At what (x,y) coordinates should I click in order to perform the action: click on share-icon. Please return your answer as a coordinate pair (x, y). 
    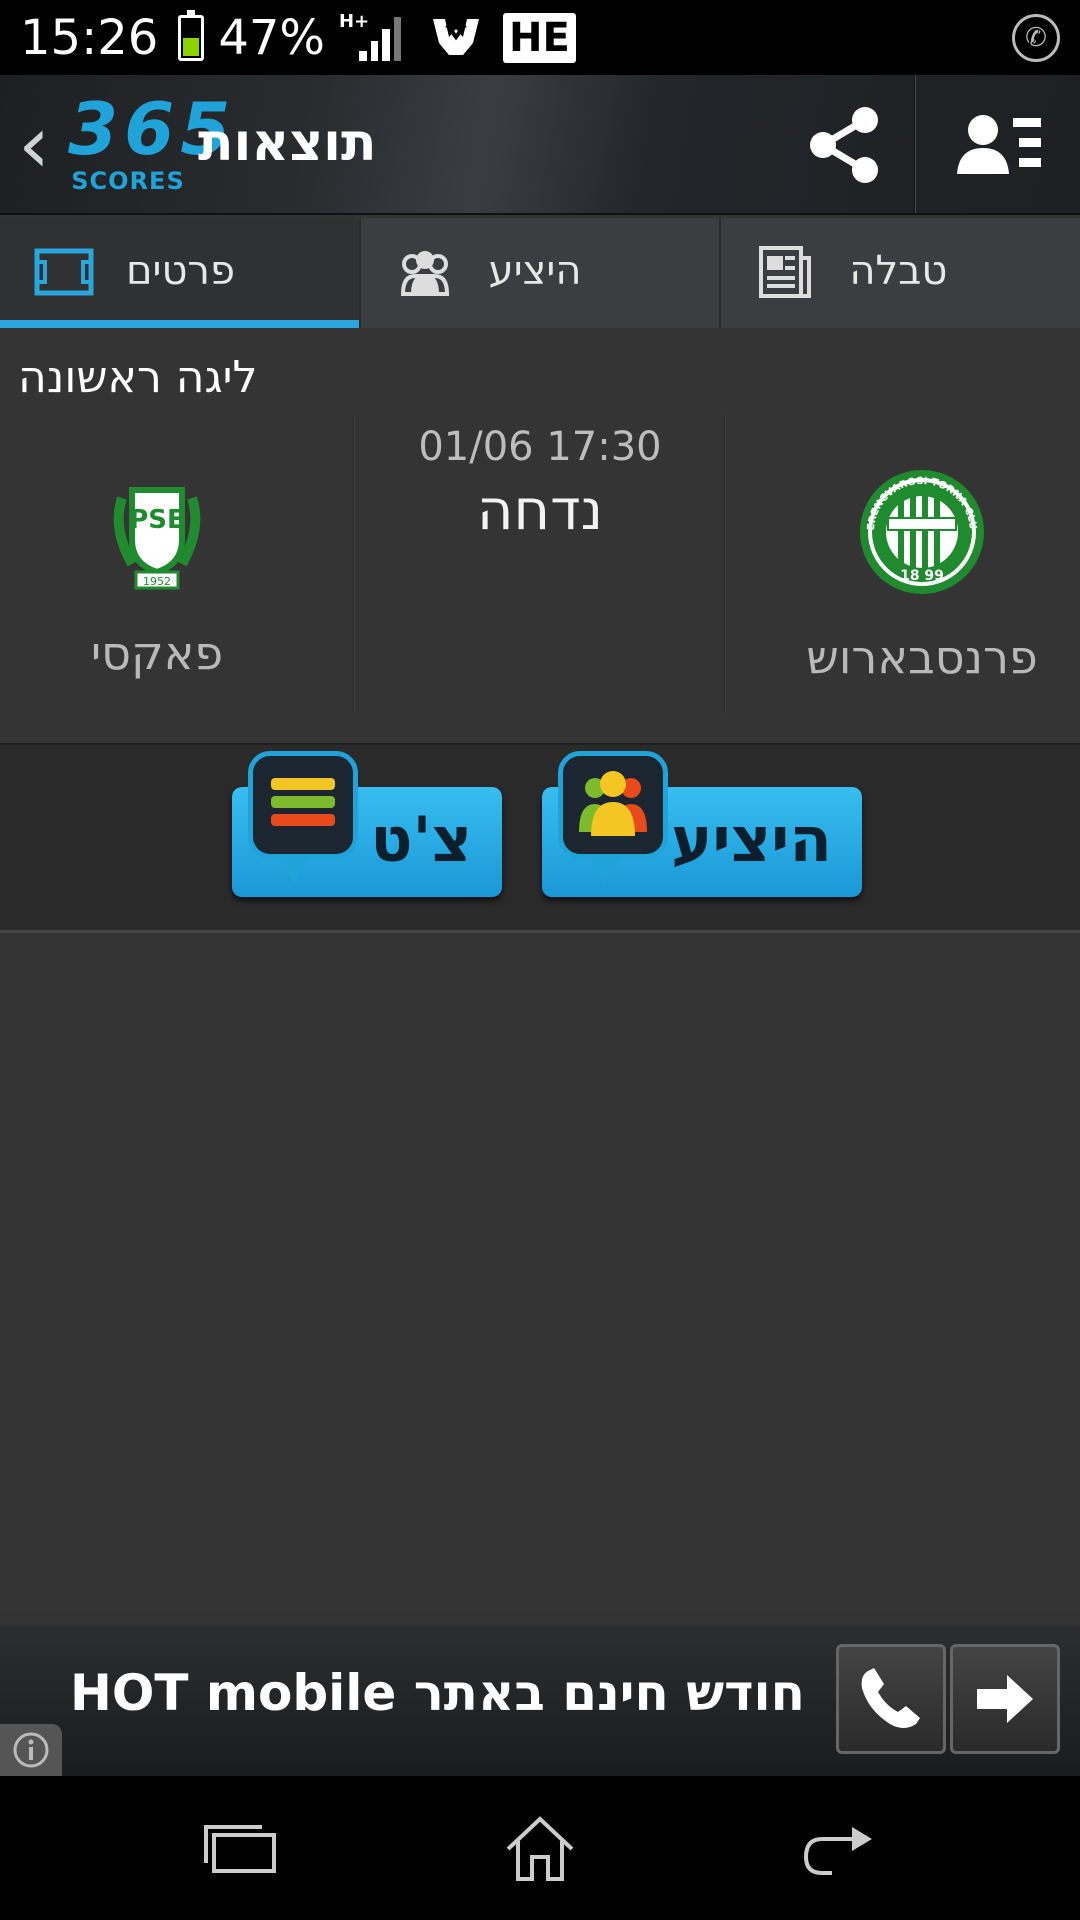
    Looking at the image, I should click on (844, 145).